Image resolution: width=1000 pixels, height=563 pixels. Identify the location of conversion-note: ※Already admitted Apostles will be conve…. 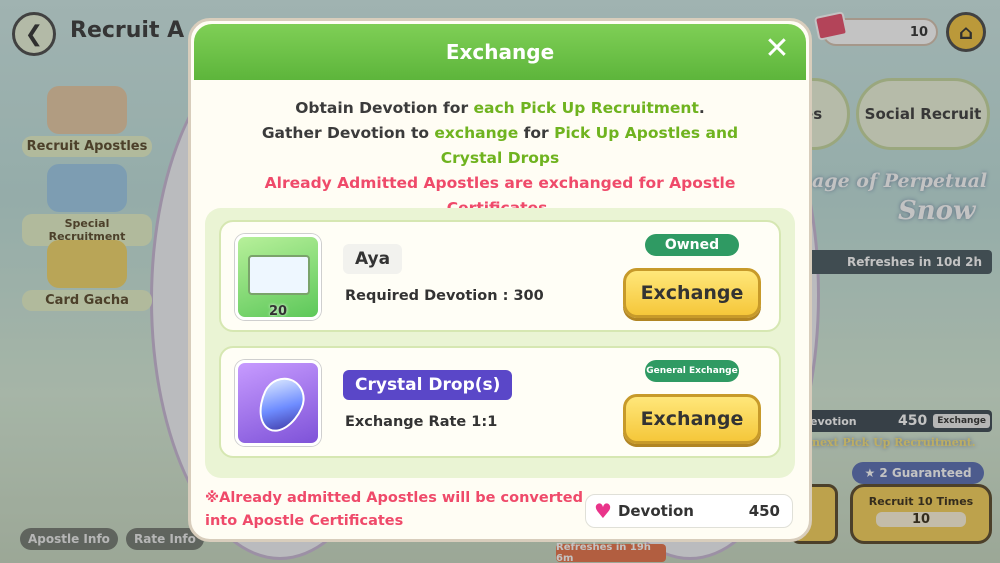
(394, 509).